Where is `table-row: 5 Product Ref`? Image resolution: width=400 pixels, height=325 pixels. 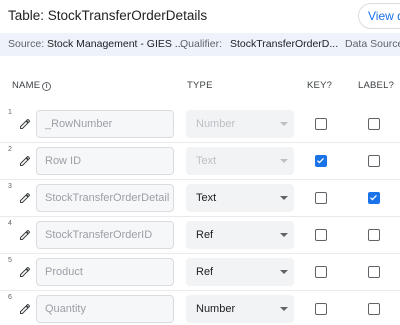 table-row: 5 Product Ref is located at coordinates (200, 272).